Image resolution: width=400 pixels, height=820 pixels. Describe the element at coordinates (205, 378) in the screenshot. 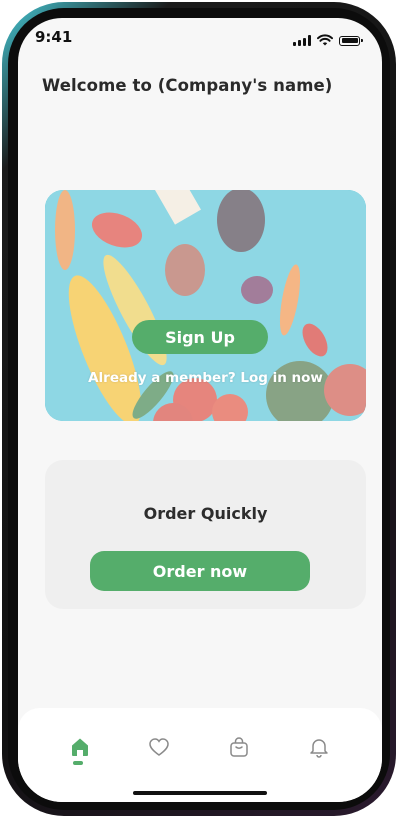

I see `login-link: Already a member? Log in now` at that location.